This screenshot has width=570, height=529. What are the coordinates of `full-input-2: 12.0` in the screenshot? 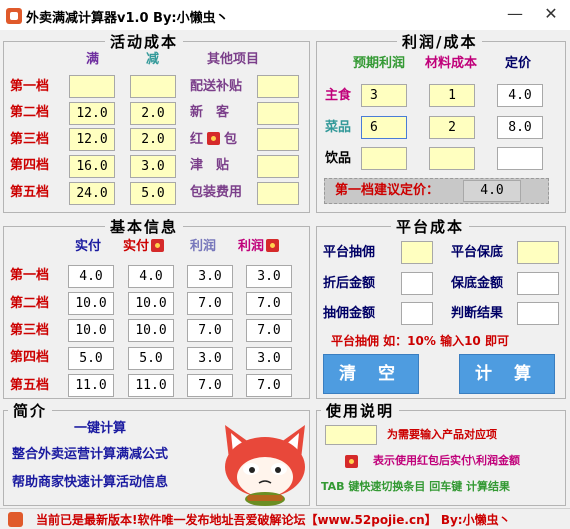 It's located at (92, 113).